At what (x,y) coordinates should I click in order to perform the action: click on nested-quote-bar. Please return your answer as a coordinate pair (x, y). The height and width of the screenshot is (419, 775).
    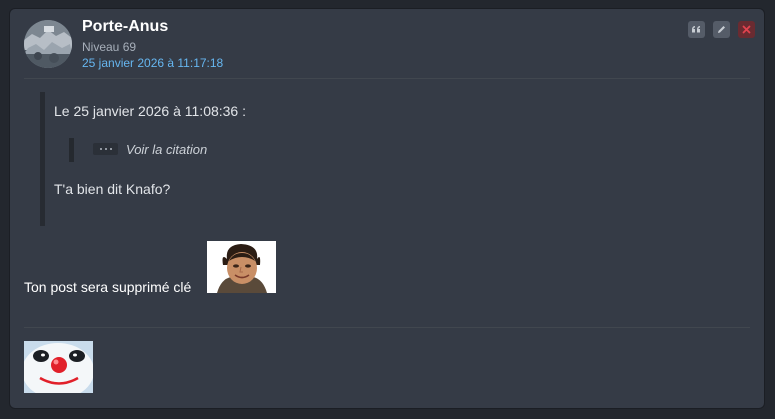
    Looking at the image, I should click on (71, 150).